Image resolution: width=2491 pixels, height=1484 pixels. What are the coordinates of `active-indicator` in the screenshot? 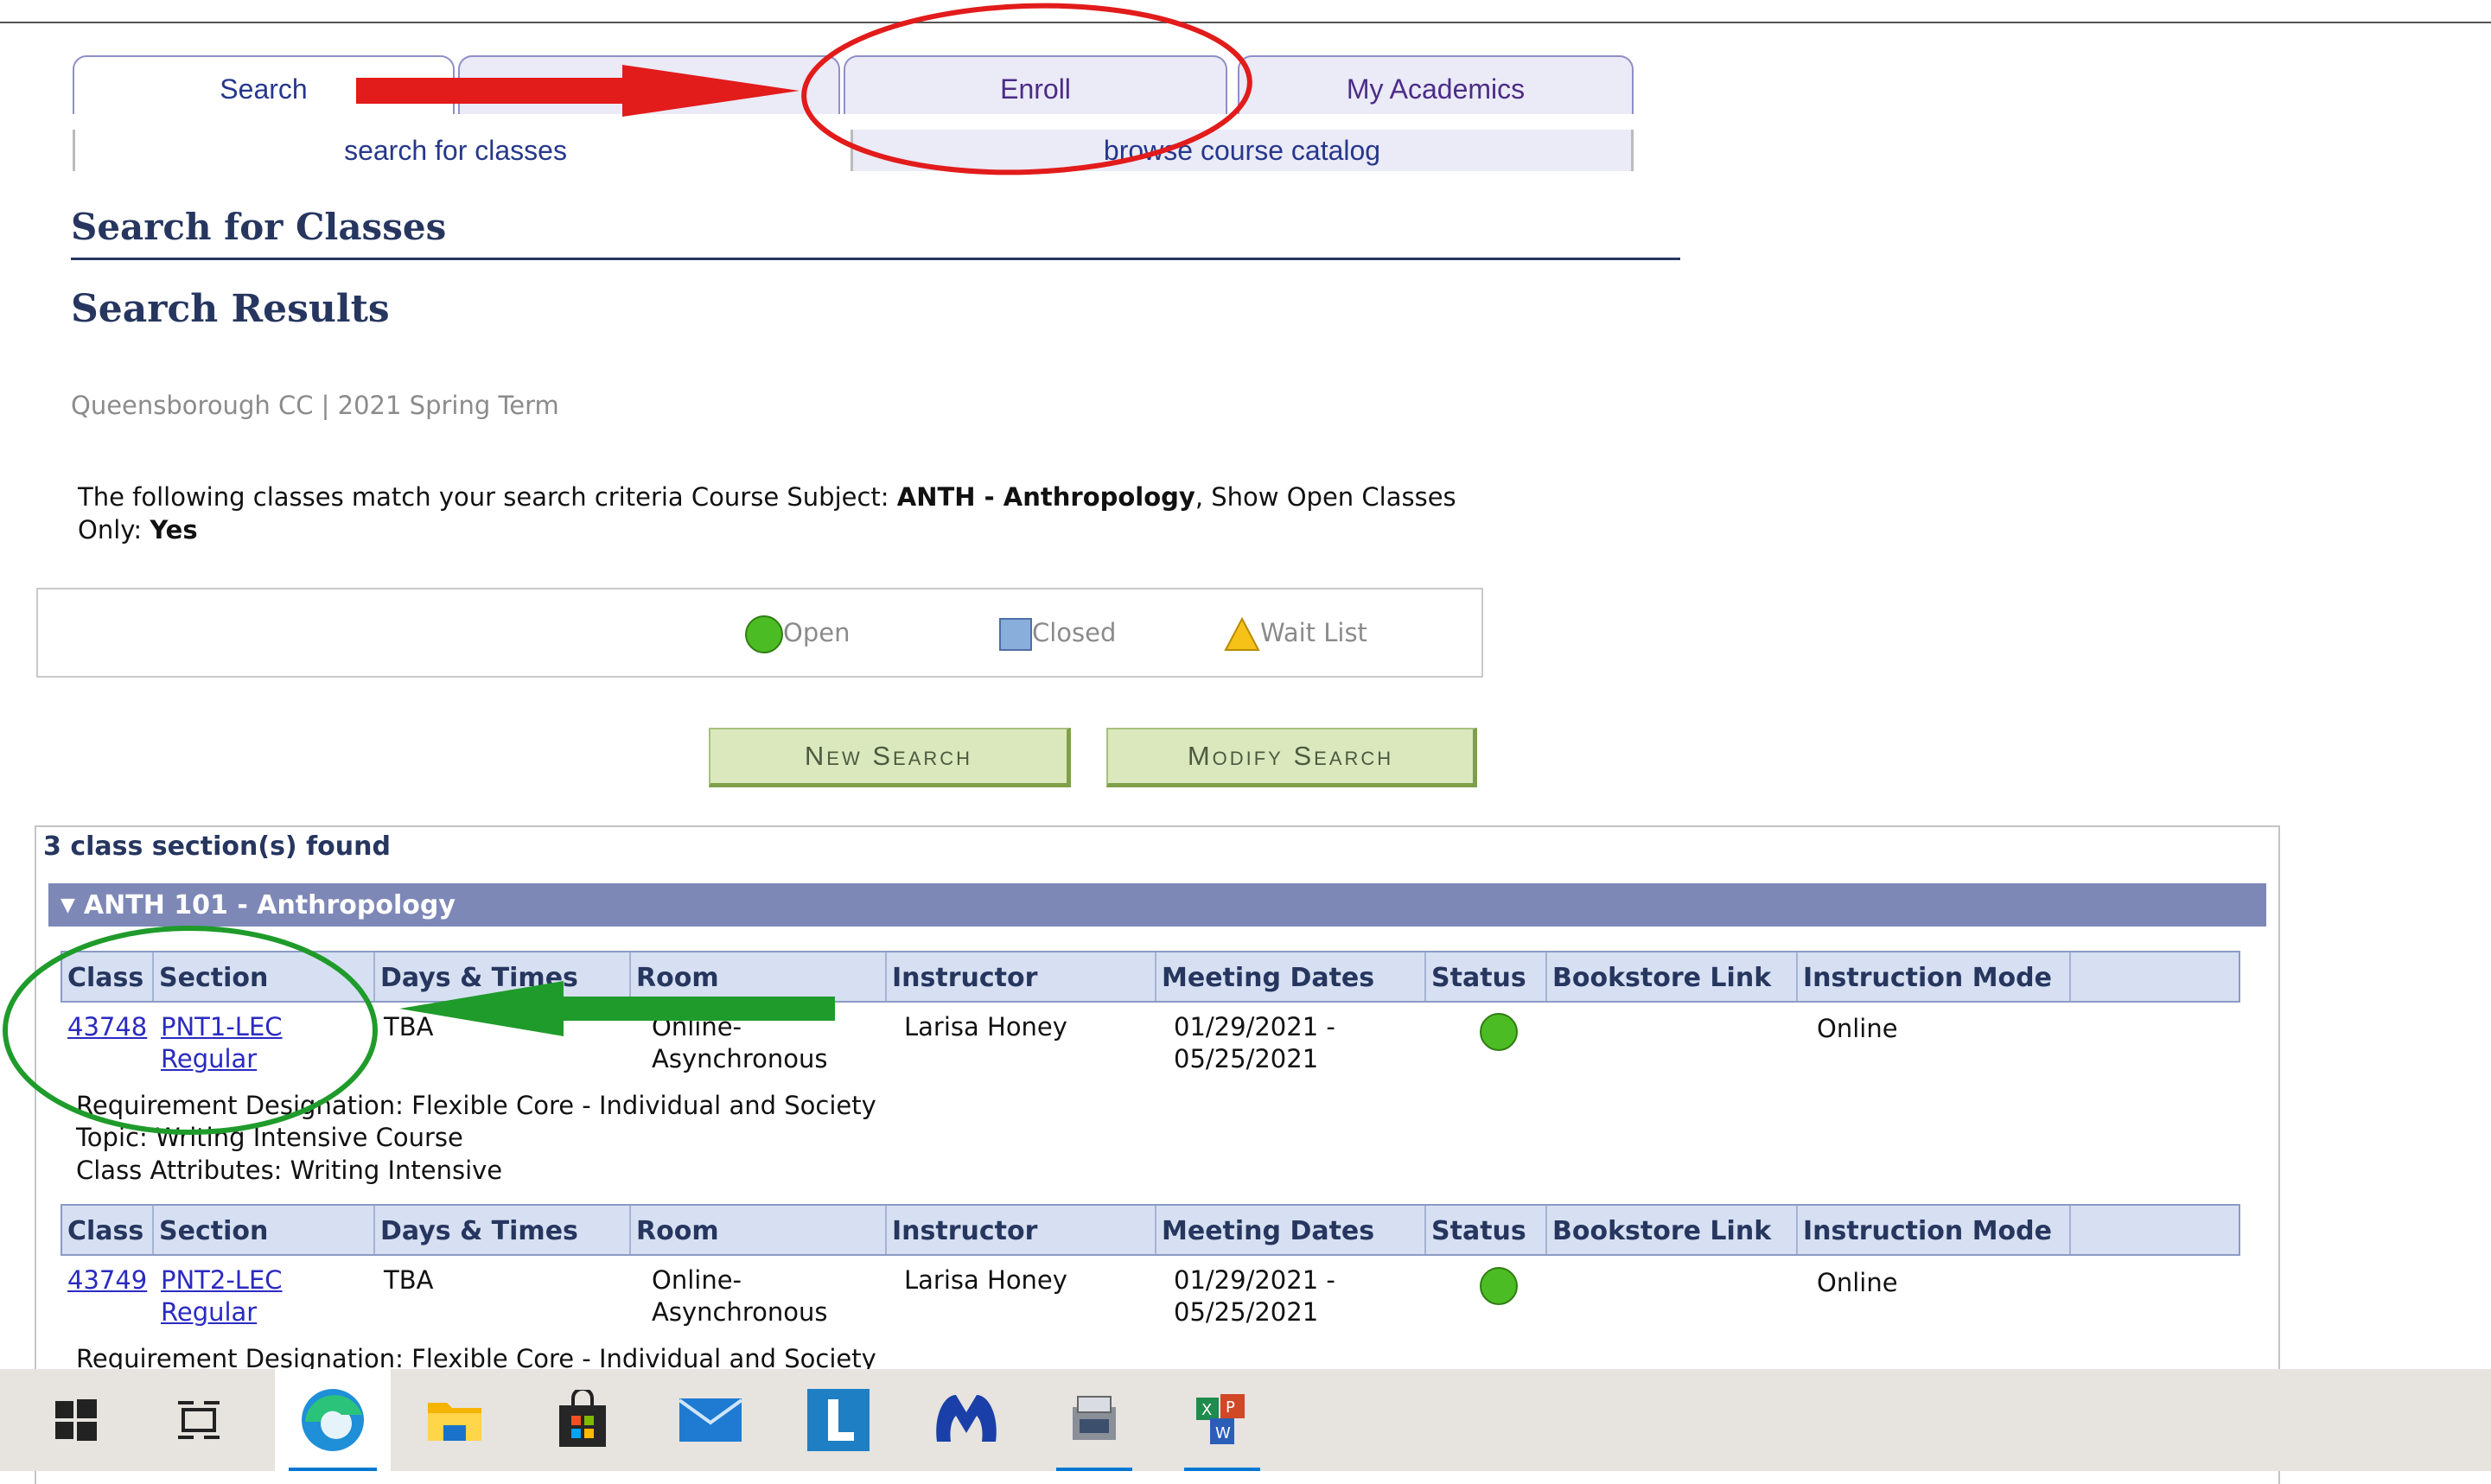 It's located at (333, 1469).